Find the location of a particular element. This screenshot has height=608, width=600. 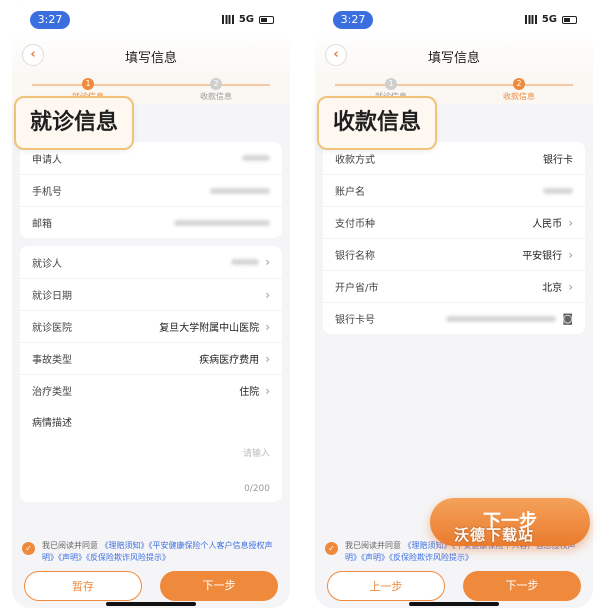

previous-step-button: 上一步 is located at coordinates (386, 586).